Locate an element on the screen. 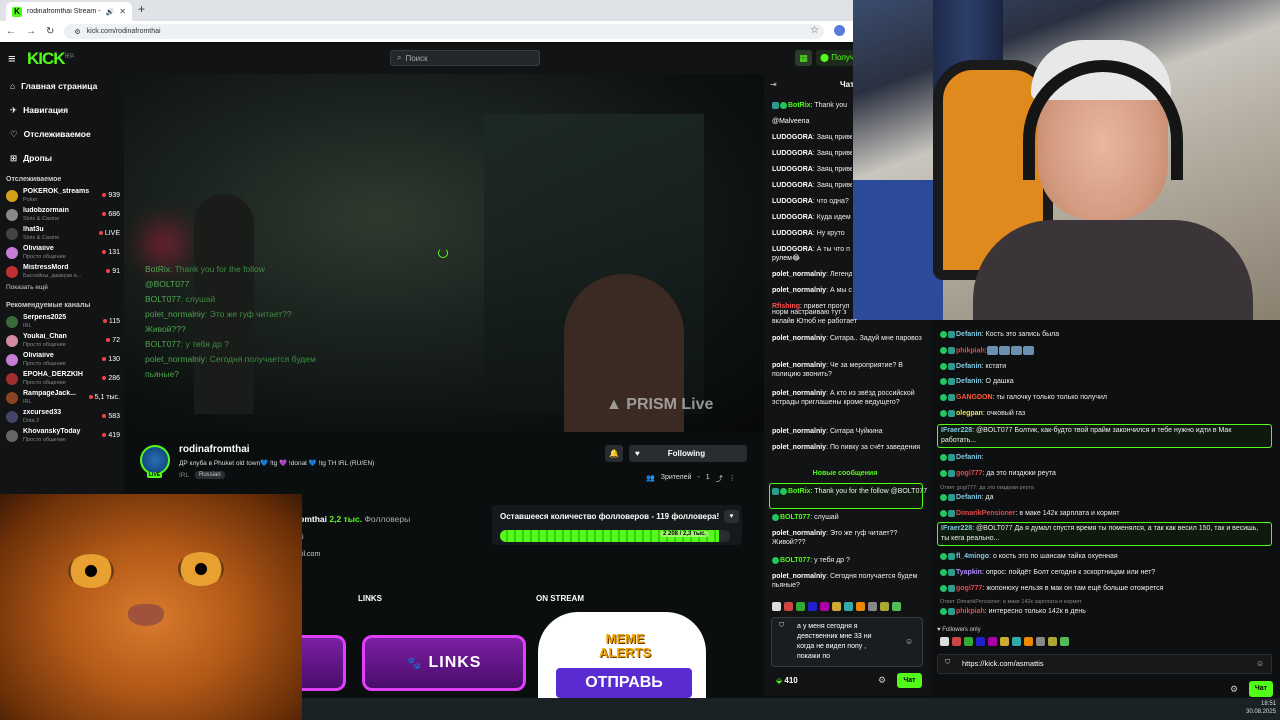 This screenshot has height=720, width=1280. notification-bell-button: 🔔 is located at coordinates (614, 453).